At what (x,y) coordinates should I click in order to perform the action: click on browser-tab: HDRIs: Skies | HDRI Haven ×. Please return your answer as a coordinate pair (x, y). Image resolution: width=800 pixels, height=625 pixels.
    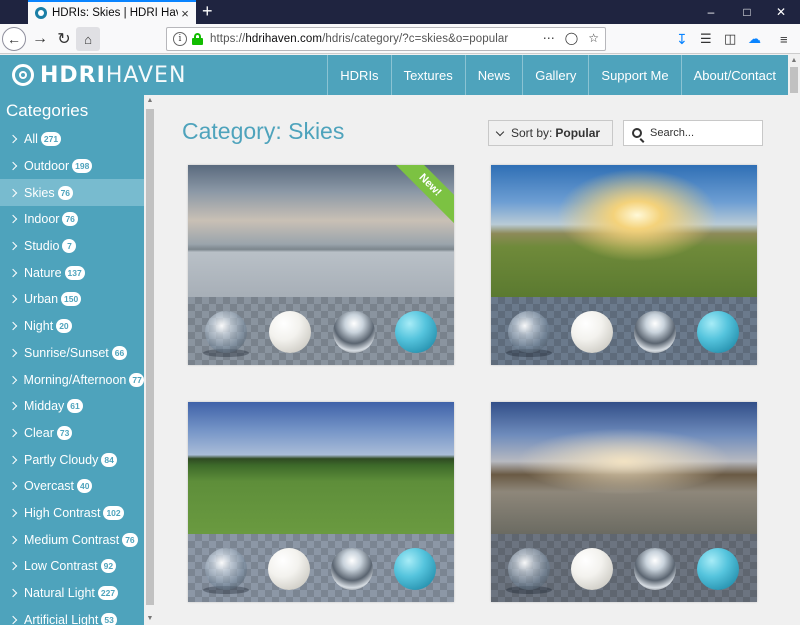
    Looking at the image, I should click on (112, 12).